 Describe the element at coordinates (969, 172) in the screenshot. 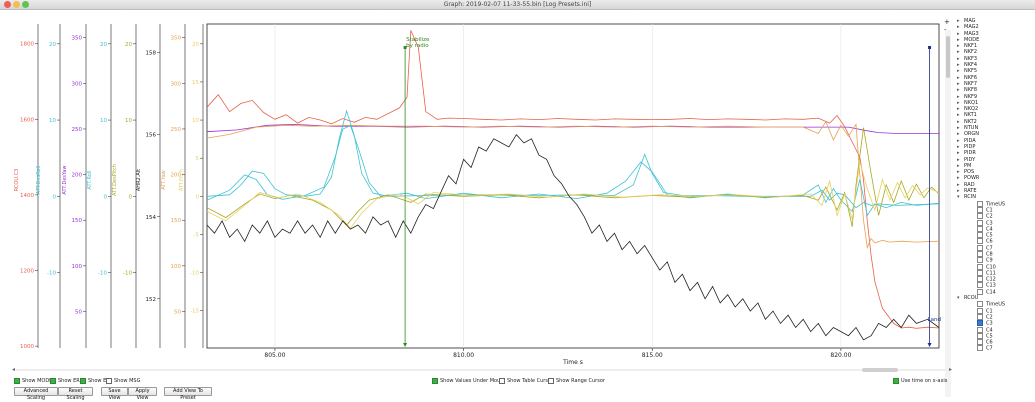

I see `tree-item-label: POS` at that location.